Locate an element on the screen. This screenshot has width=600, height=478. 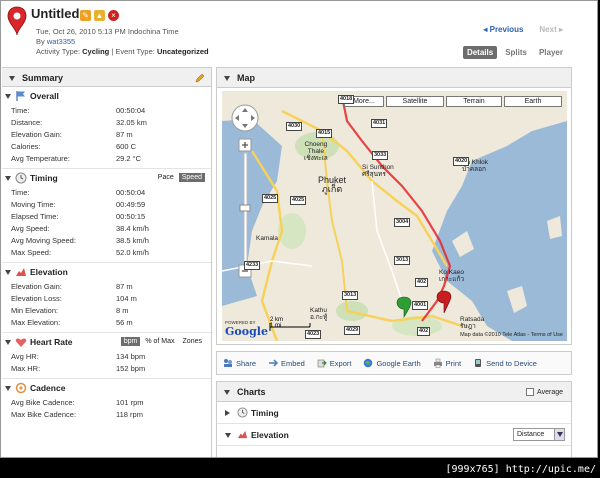
embed-icon is located at coordinates (274, 363).